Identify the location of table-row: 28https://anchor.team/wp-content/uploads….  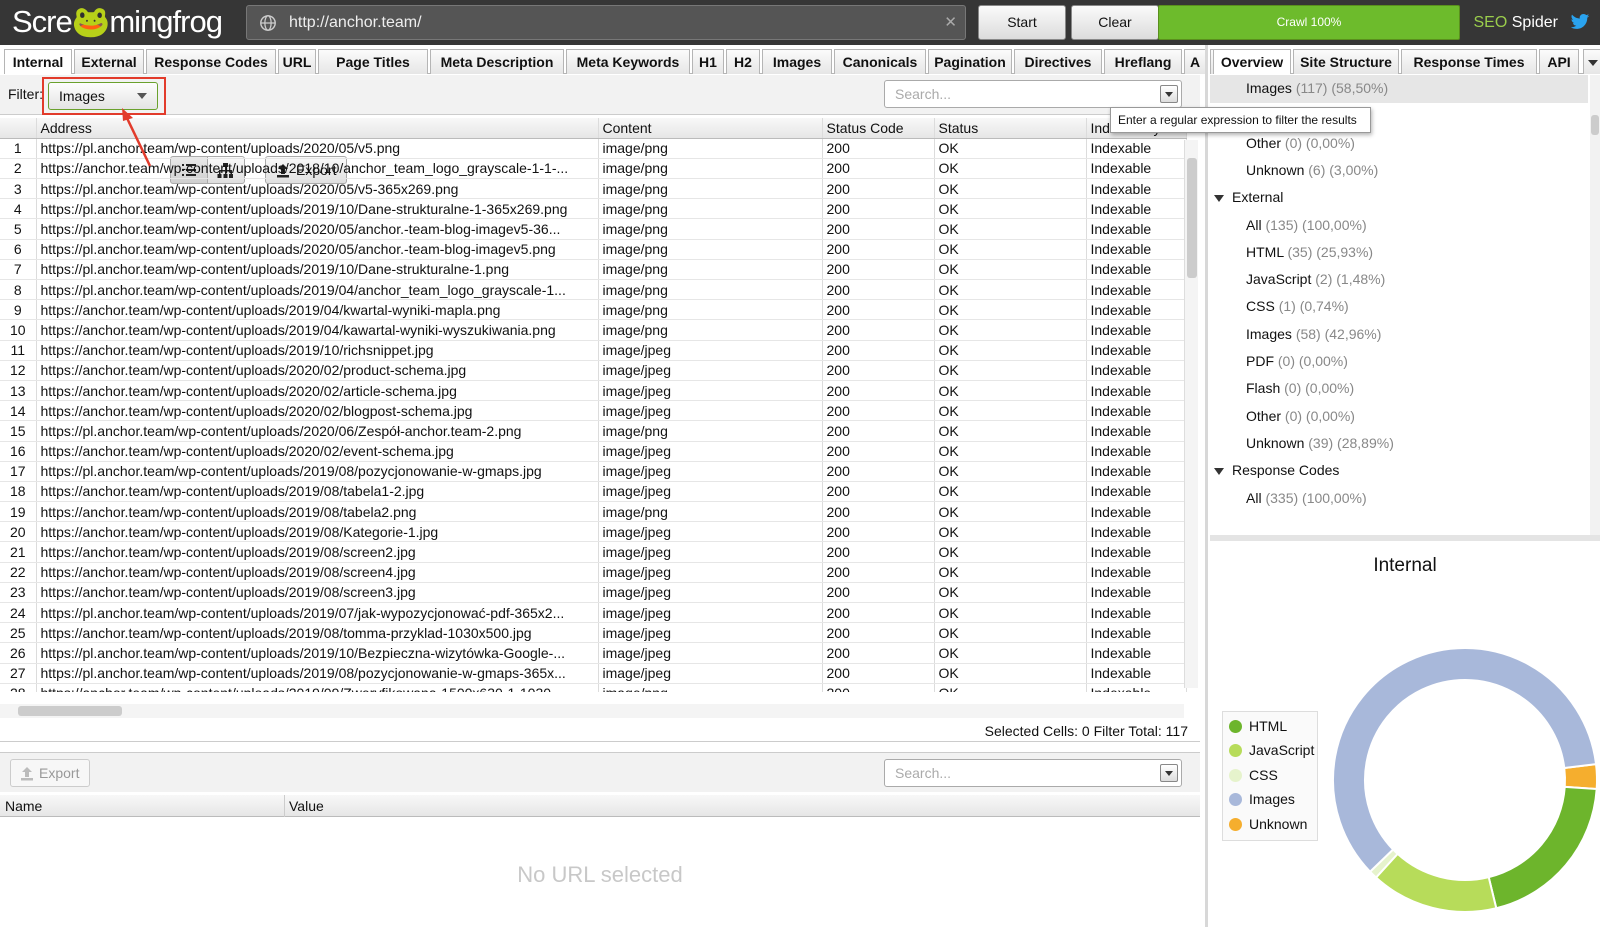
(593, 687).